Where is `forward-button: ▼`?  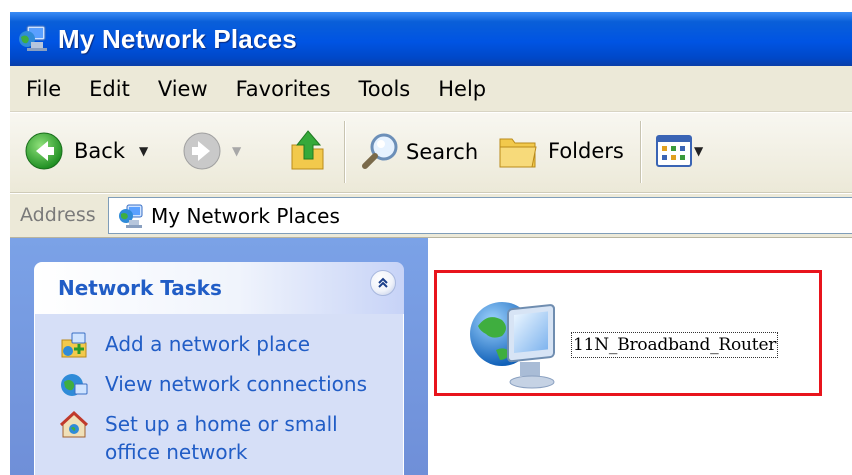
forward-button: ▼ is located at coordinates (211, 151).